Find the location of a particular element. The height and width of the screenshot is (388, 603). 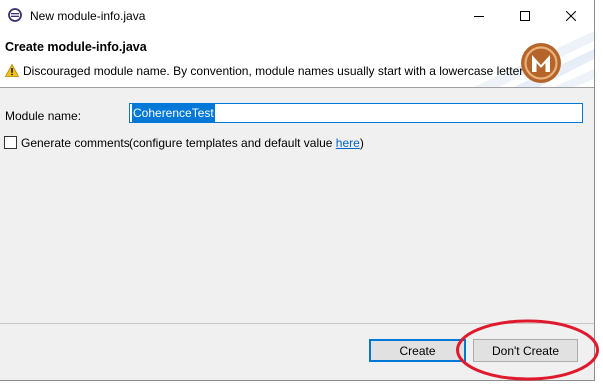

close-icon is located at coordinates (571, 15).